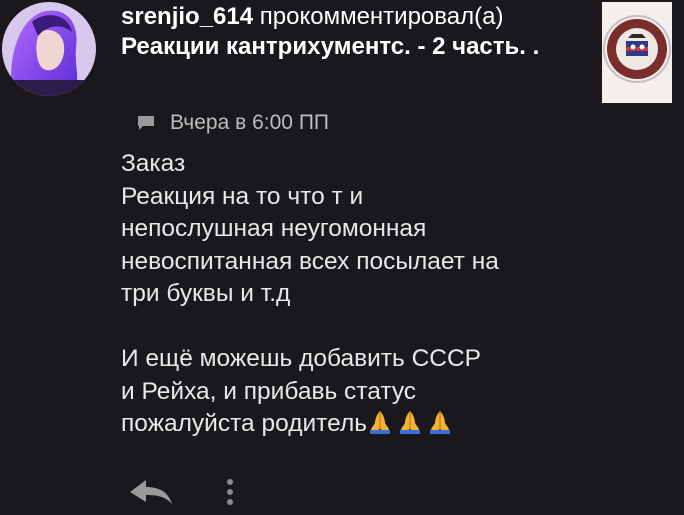  What do you see at coordinates (396, 424) in the screenshot?
I see `body-line-last: пожалуйста родитель` at bounding box center [396, 424].